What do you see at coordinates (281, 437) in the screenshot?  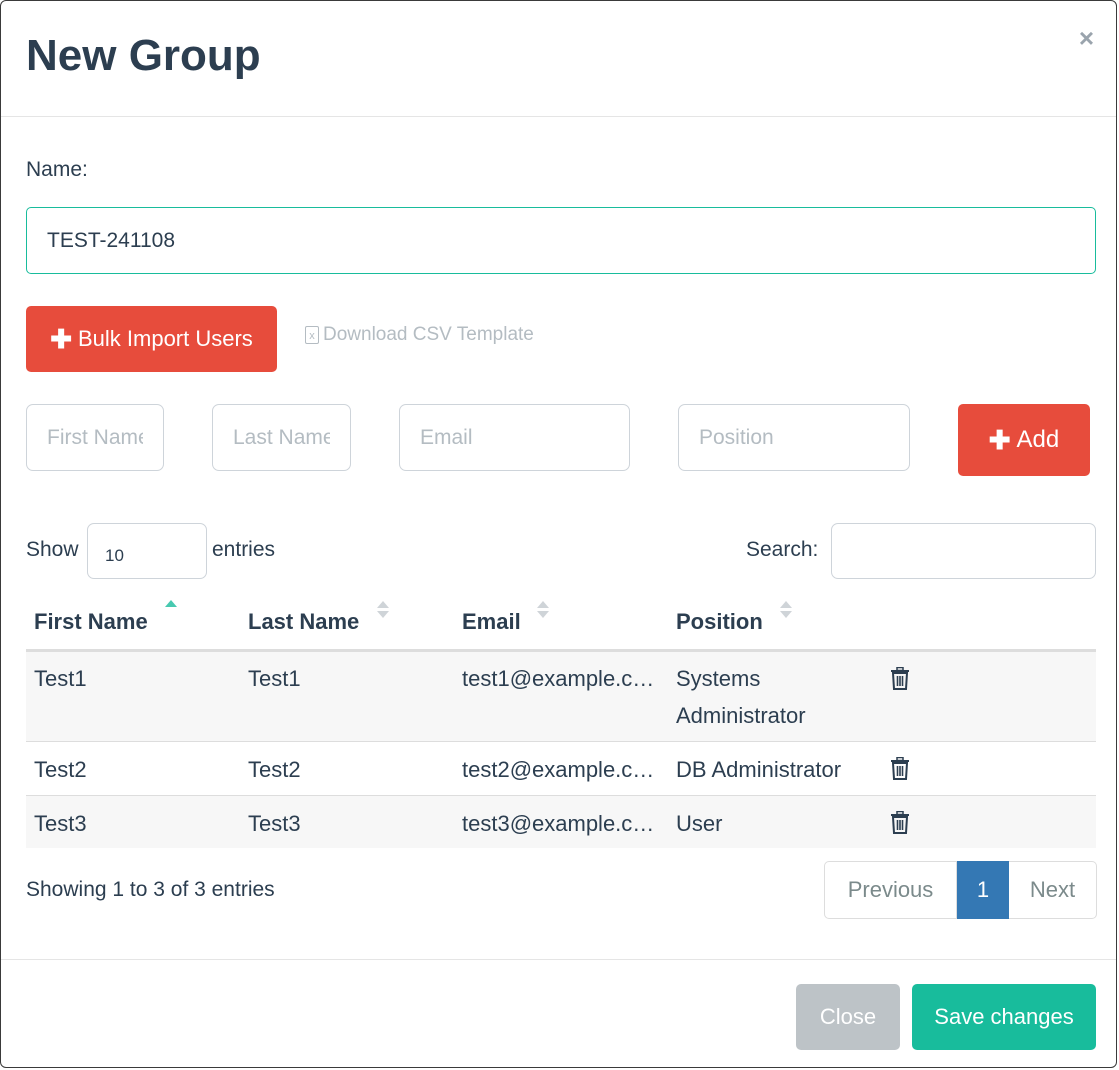 I see `last-name-input` at bounding box center [281, 437].